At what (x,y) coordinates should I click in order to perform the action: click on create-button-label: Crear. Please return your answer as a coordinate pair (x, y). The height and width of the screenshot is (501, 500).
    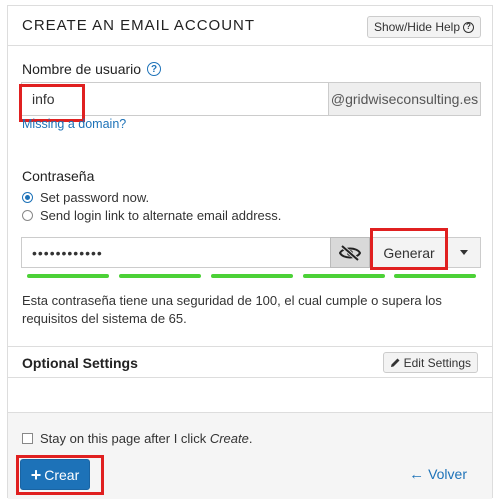
    Looking at the image, I should click on (62, 474).